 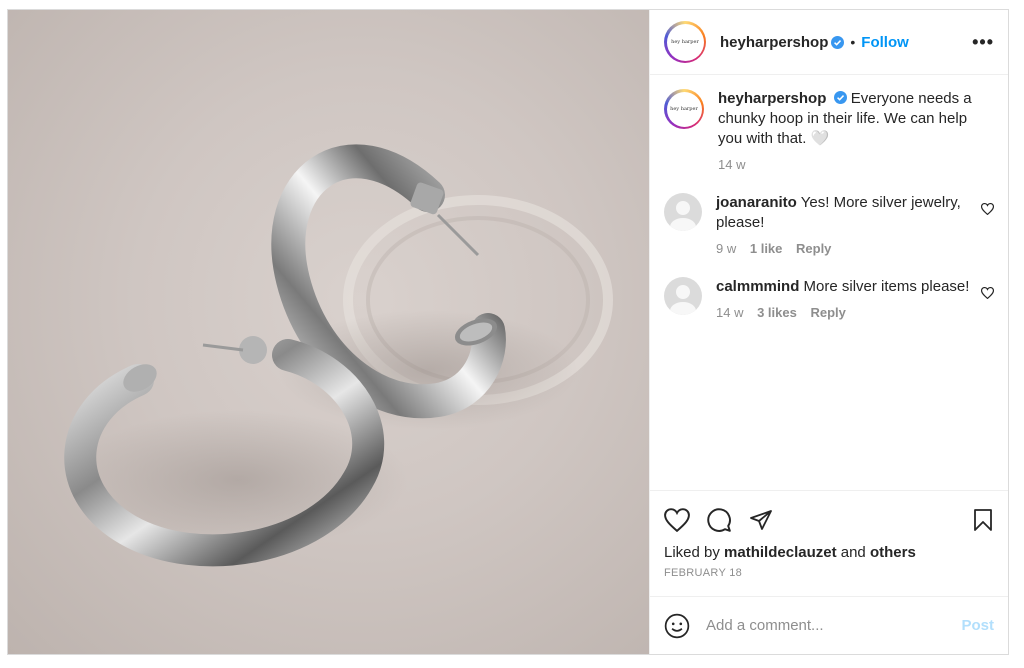 What do you see at coordinates (983, 42) in the screenshot?
I see `more-icon: •••` at bounding box center [983, 42].